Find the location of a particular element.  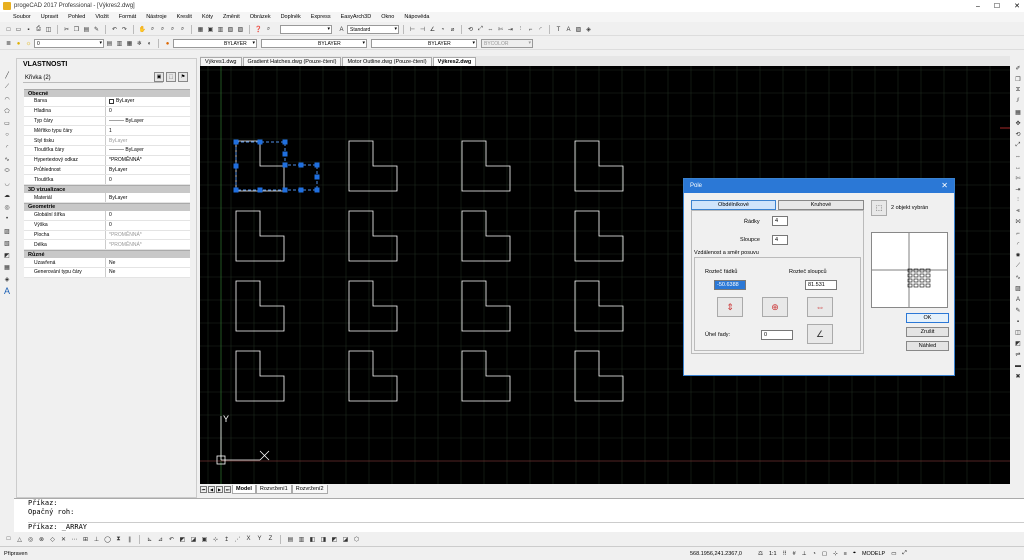

search-icon: ⌕ is located at coordinates (268, 29).